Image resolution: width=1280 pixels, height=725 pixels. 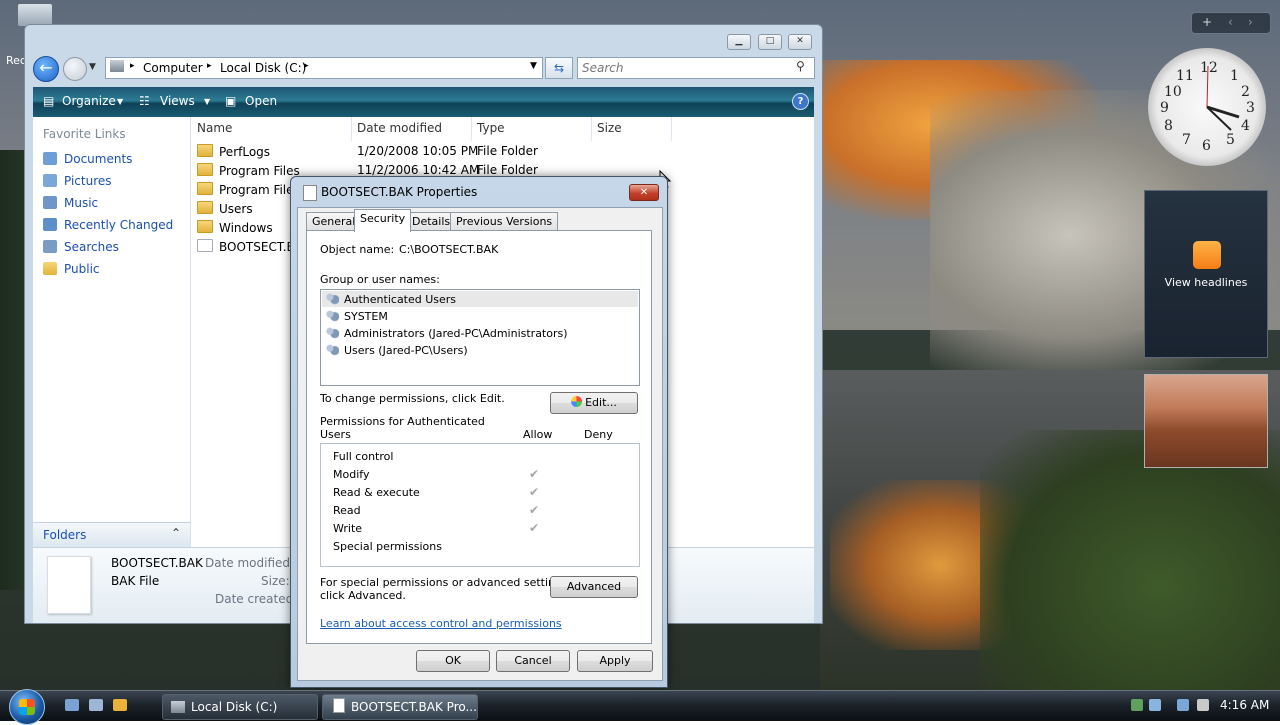 What do you see at coordinates (1206, 282) in the screenshot?
I see `view-headlines-label: View headlines` at bounding box center [1206, 282].